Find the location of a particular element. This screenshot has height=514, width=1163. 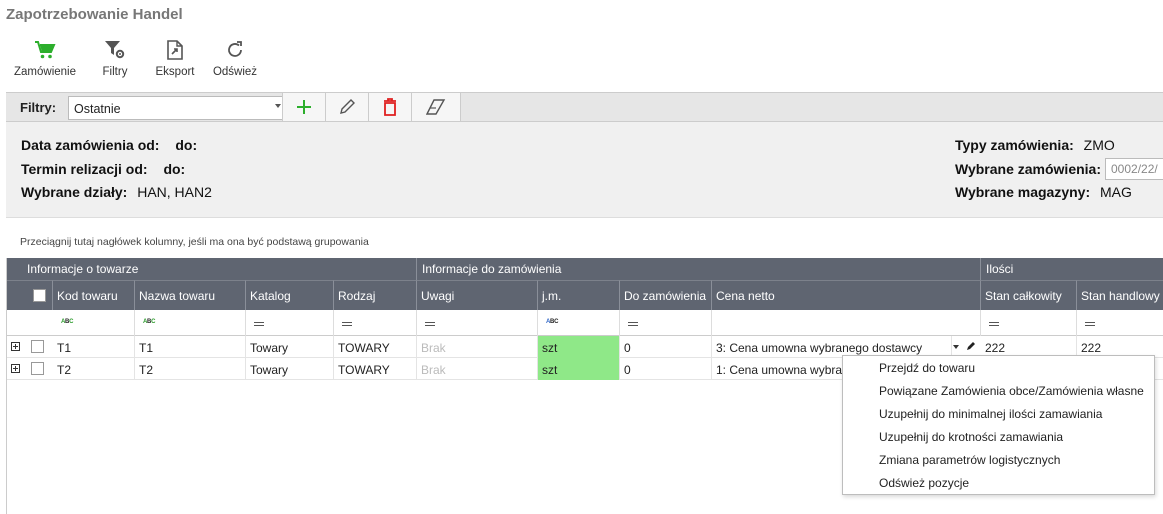

delete-filter-button is located at coordinates (390, 107).